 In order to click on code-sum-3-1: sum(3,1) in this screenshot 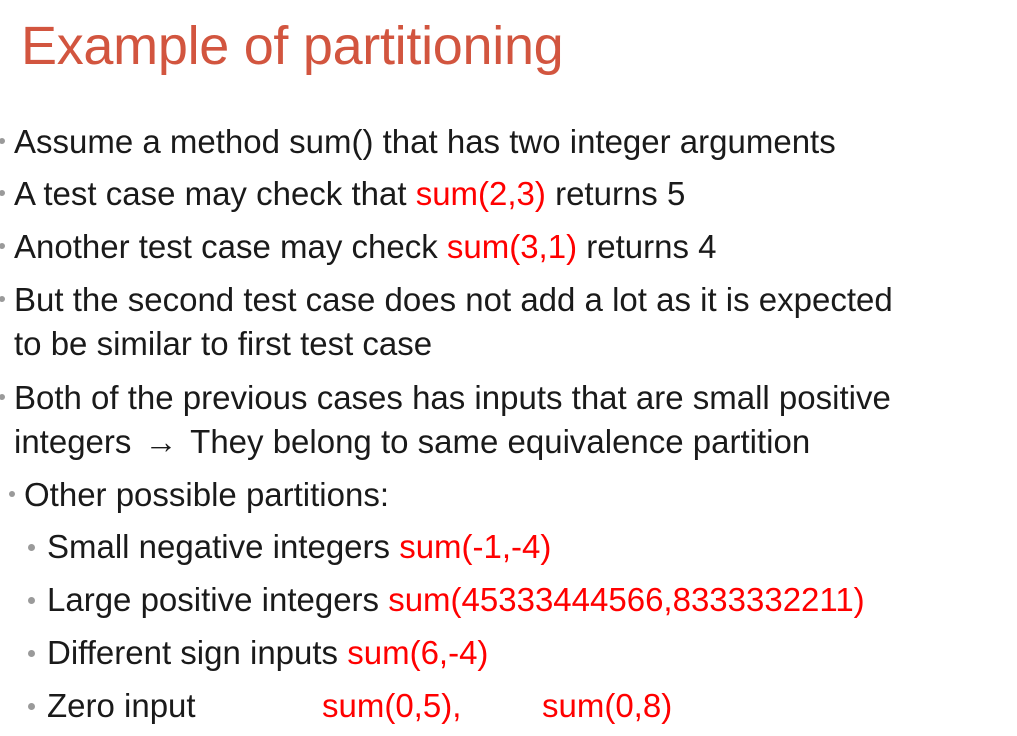, I will do `click(512, 246)`.